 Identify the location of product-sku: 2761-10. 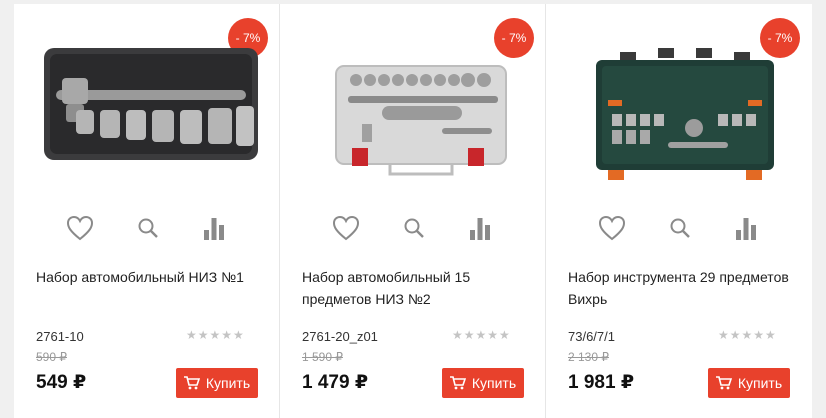
(60, 336).